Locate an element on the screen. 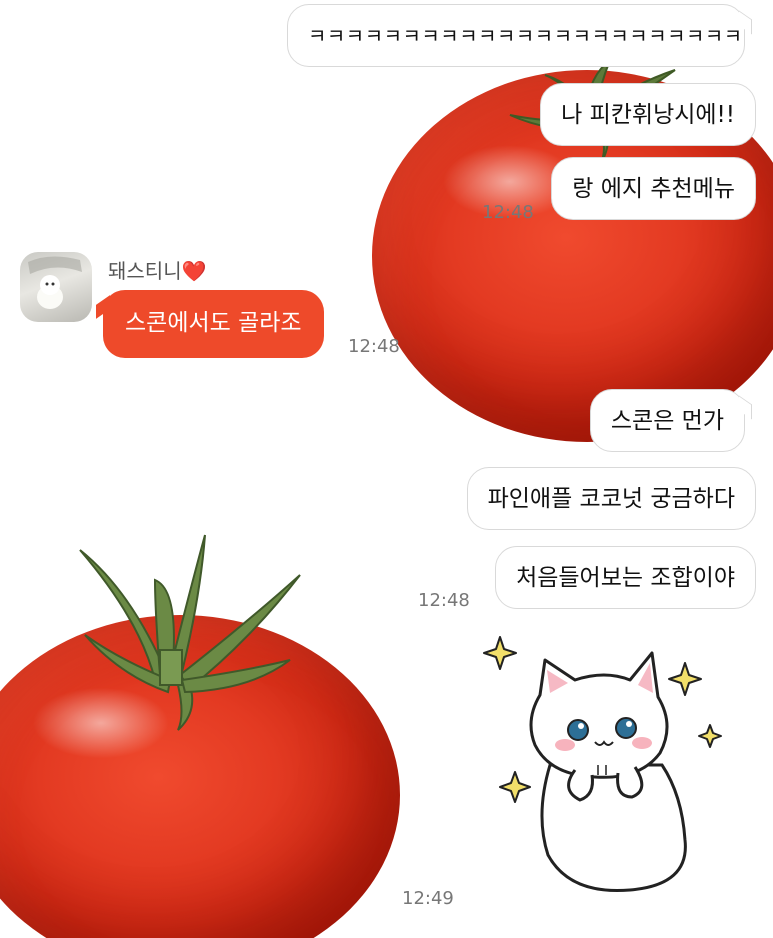  my-message-bubble: 나 피칸휘낭시에!! is located at coordinates (648, 114).